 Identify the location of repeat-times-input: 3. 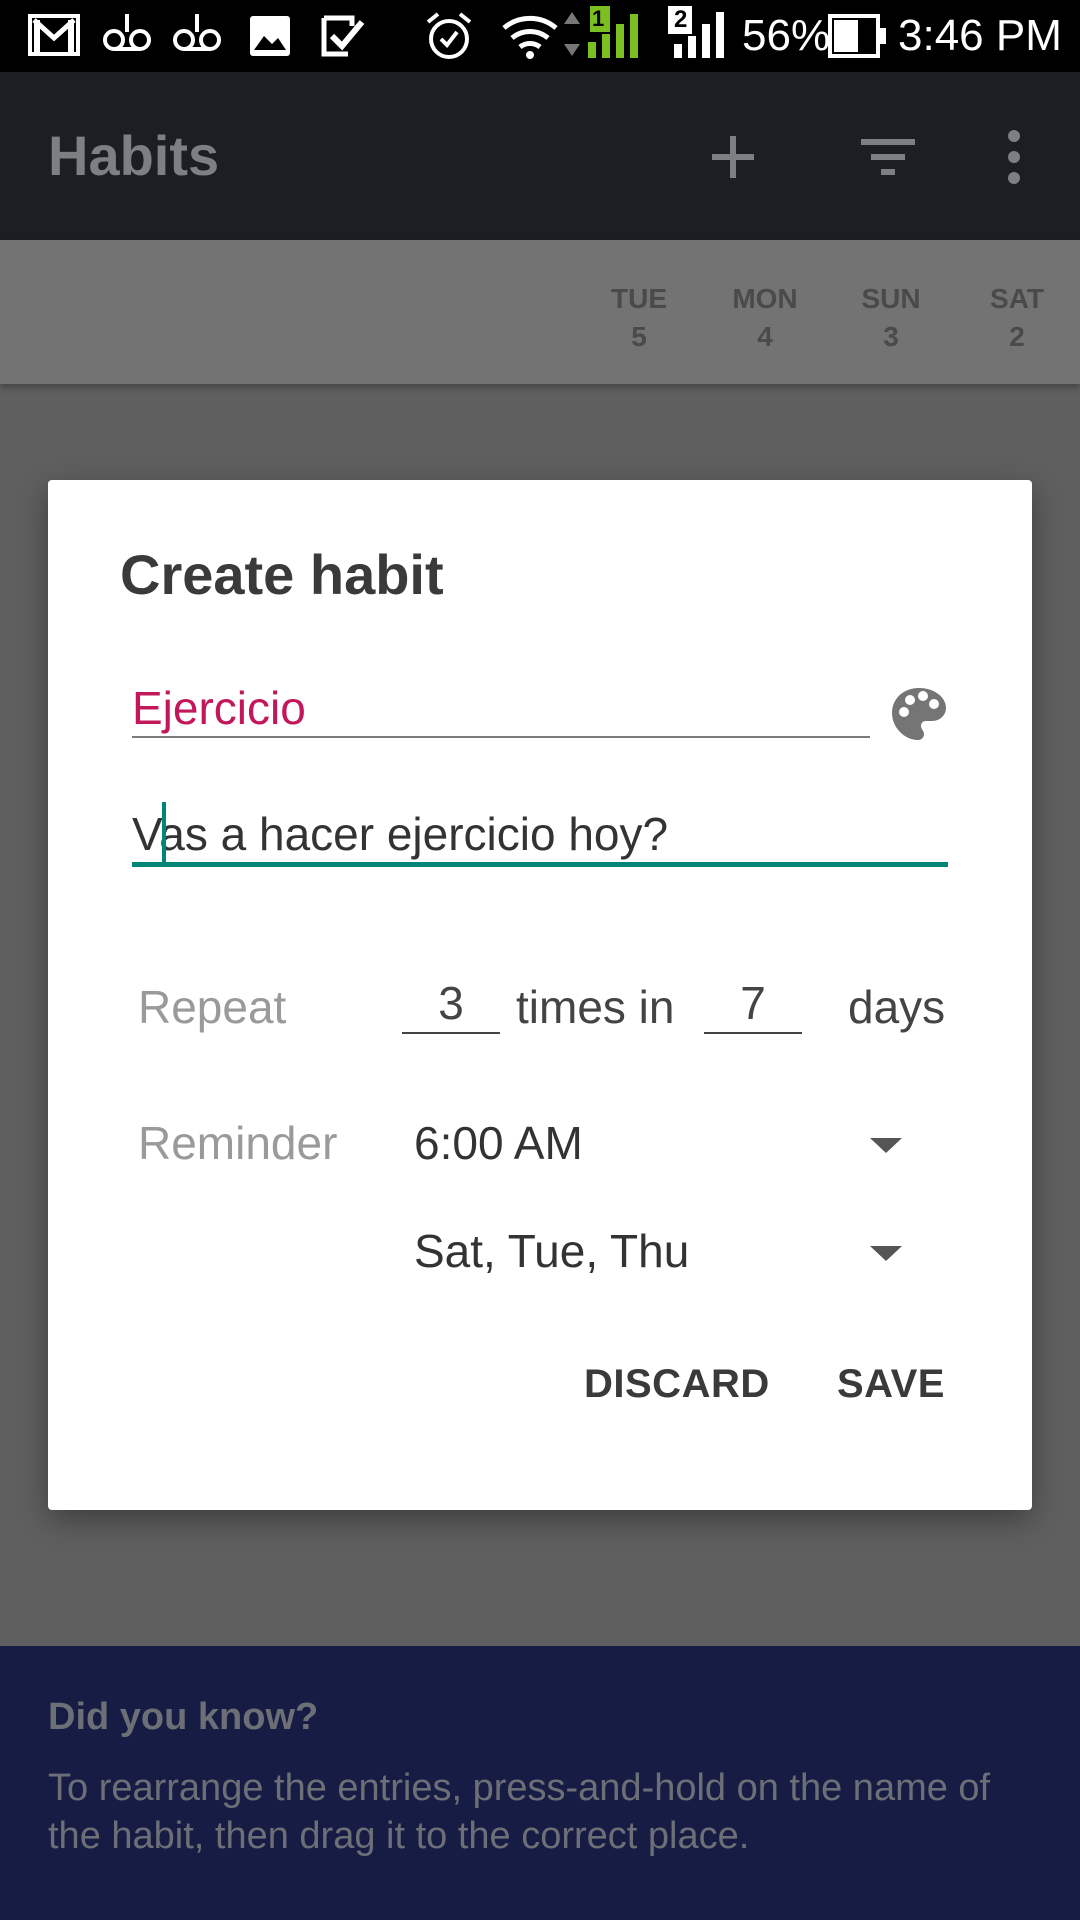
(451, 1004).